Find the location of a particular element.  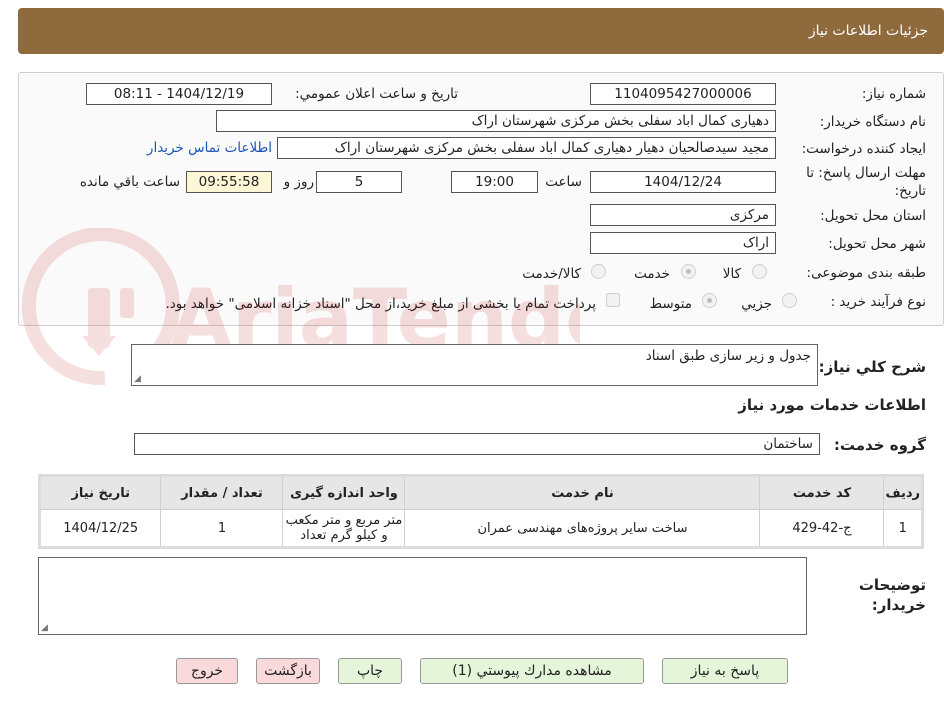

category-label: طبقه بندی موضوعی: is located at coordinates (866, 273).